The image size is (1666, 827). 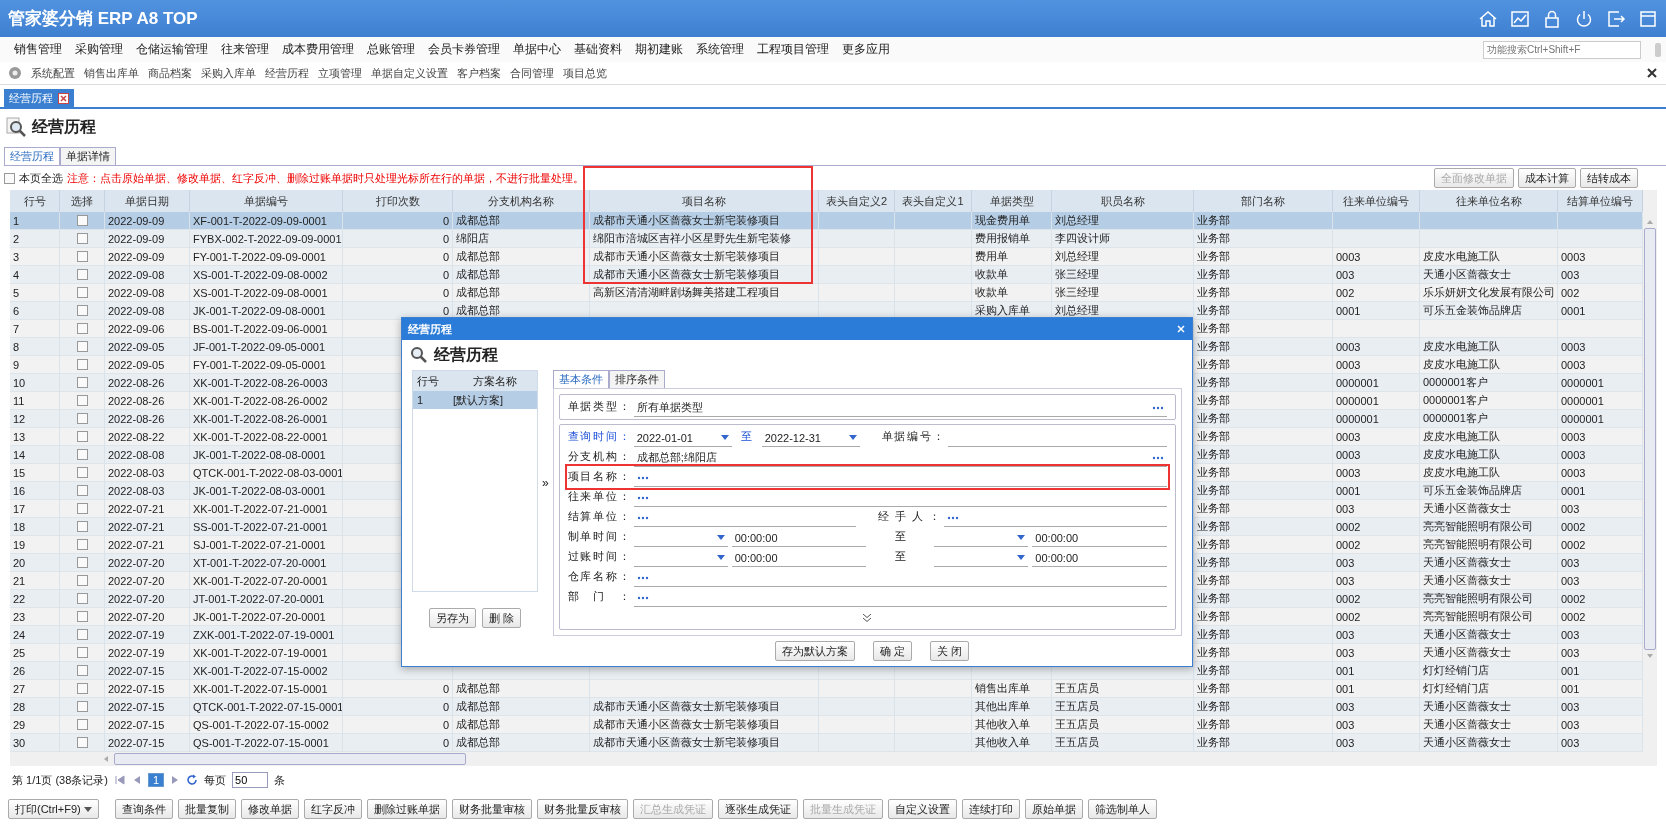 What do you see at coordinates (261, 724) in the screenshot?
I see `table-cell: QS-001-T-2022-07-15-0002` at bounding box center [261, 724].